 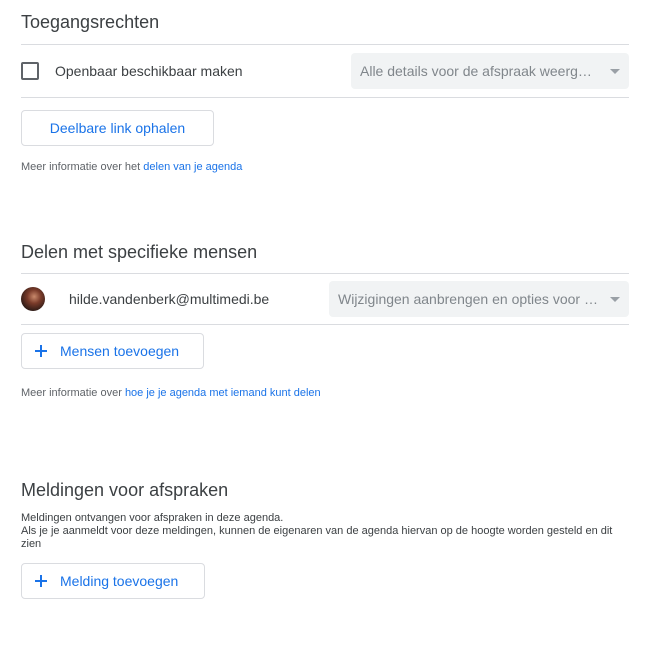 I want to click on detail-level-select: Alle details voor de afspraak weergeven, so click(x=490, y=71).